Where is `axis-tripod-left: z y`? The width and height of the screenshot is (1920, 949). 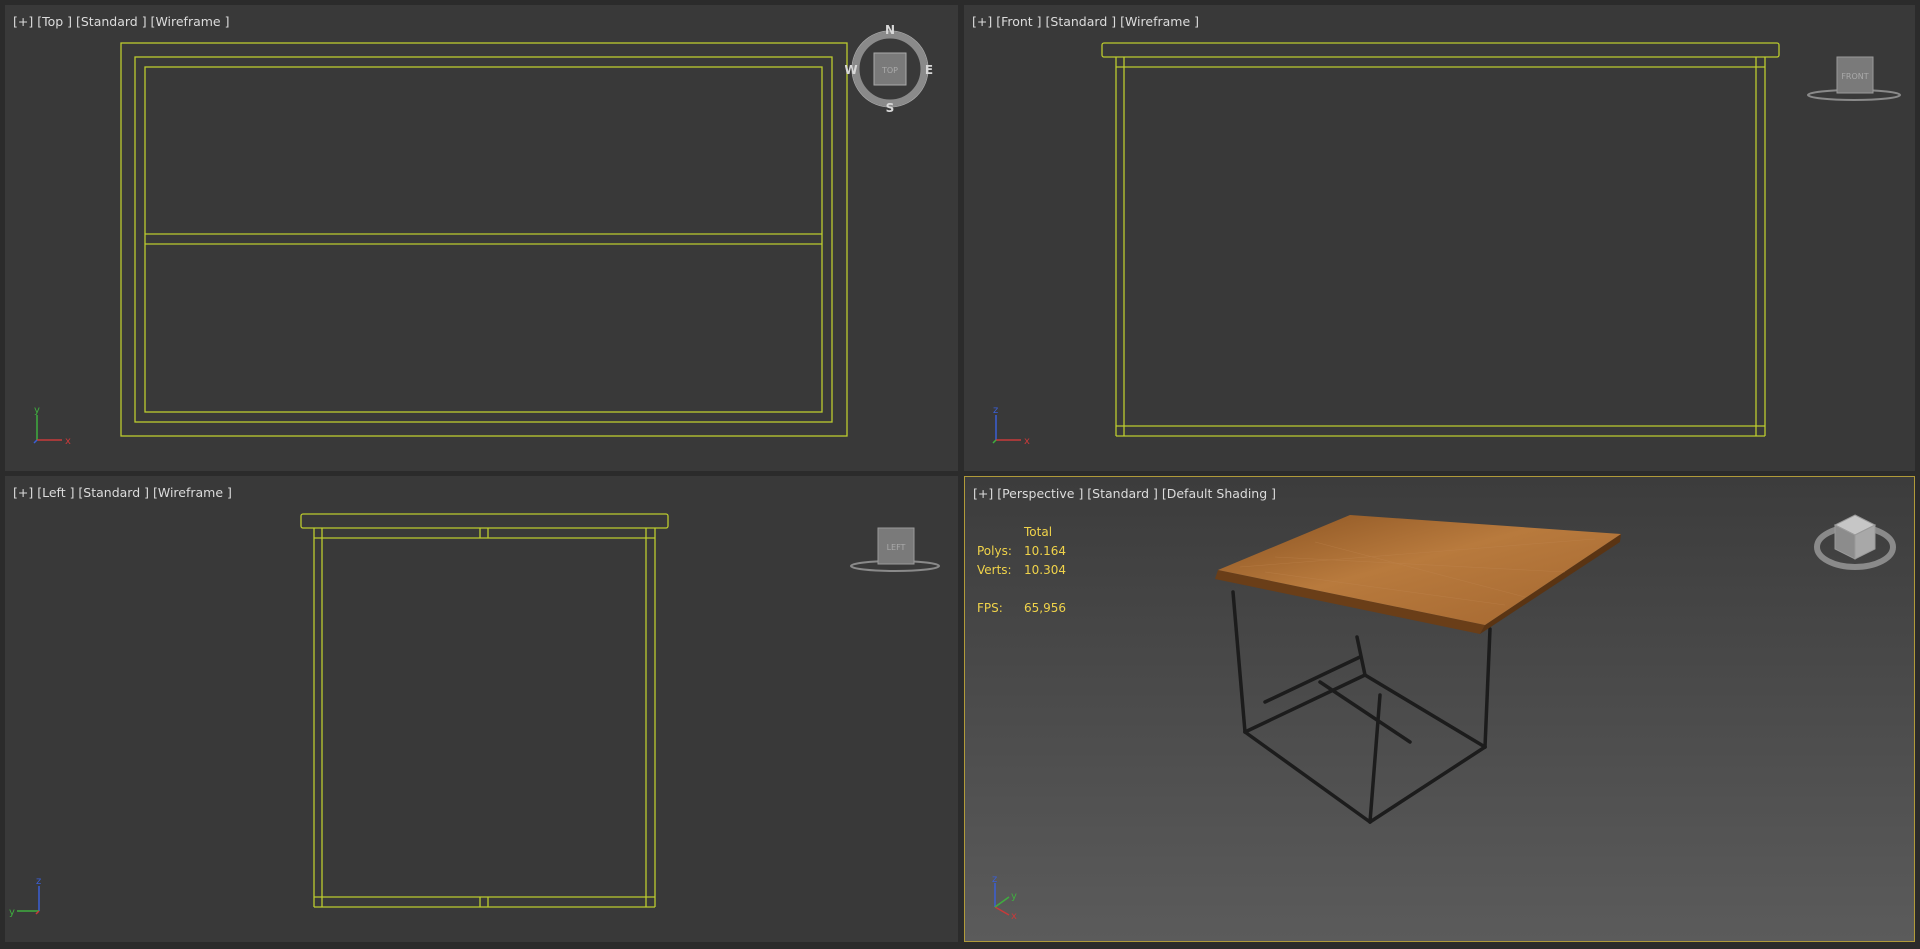 axis-tripod-left: z y is located at coordinates (25, 897).